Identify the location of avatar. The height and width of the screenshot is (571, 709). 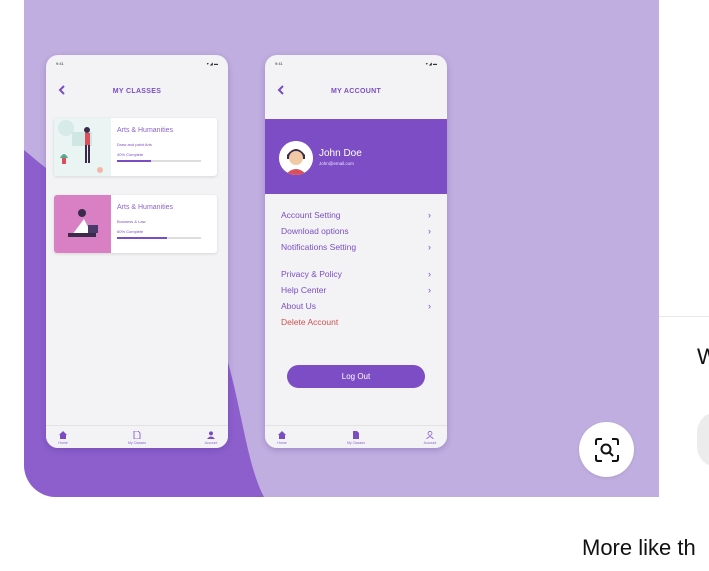
(296, 158).